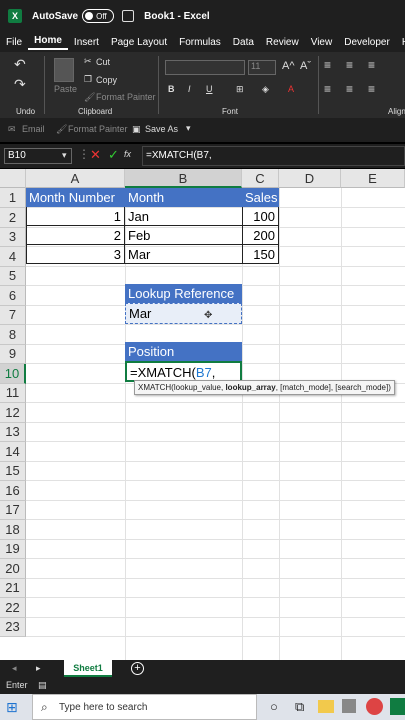  I want to click on row-header-13: 13, so click(13, 432).